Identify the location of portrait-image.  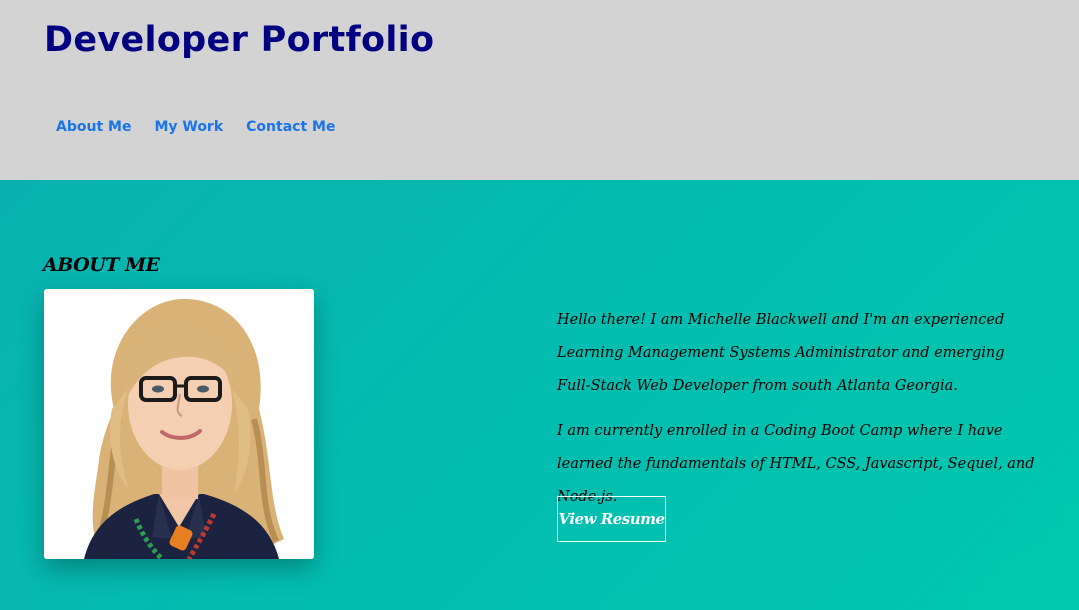
(179, 424).